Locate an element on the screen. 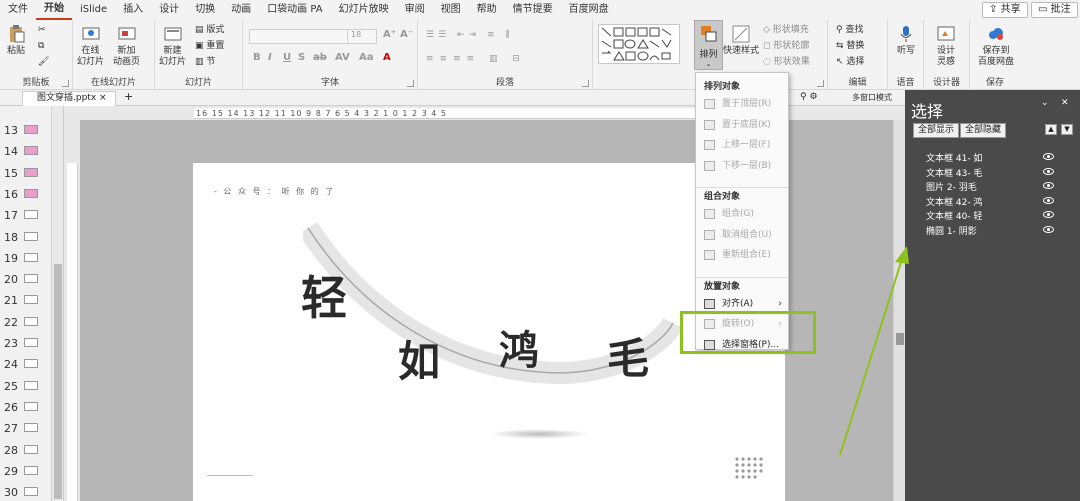  shape-effects-button: ◌ 形状效果 is located at coordinates (786, 62).